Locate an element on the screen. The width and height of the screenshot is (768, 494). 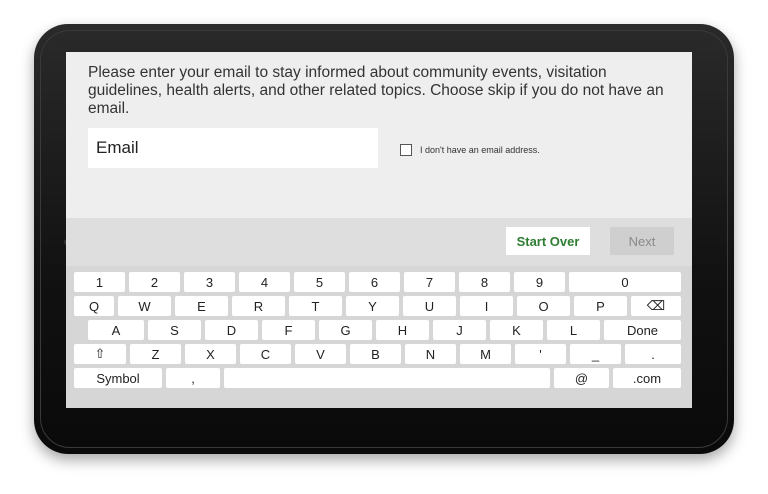
key-s: S is located at coordinates (174, 330).